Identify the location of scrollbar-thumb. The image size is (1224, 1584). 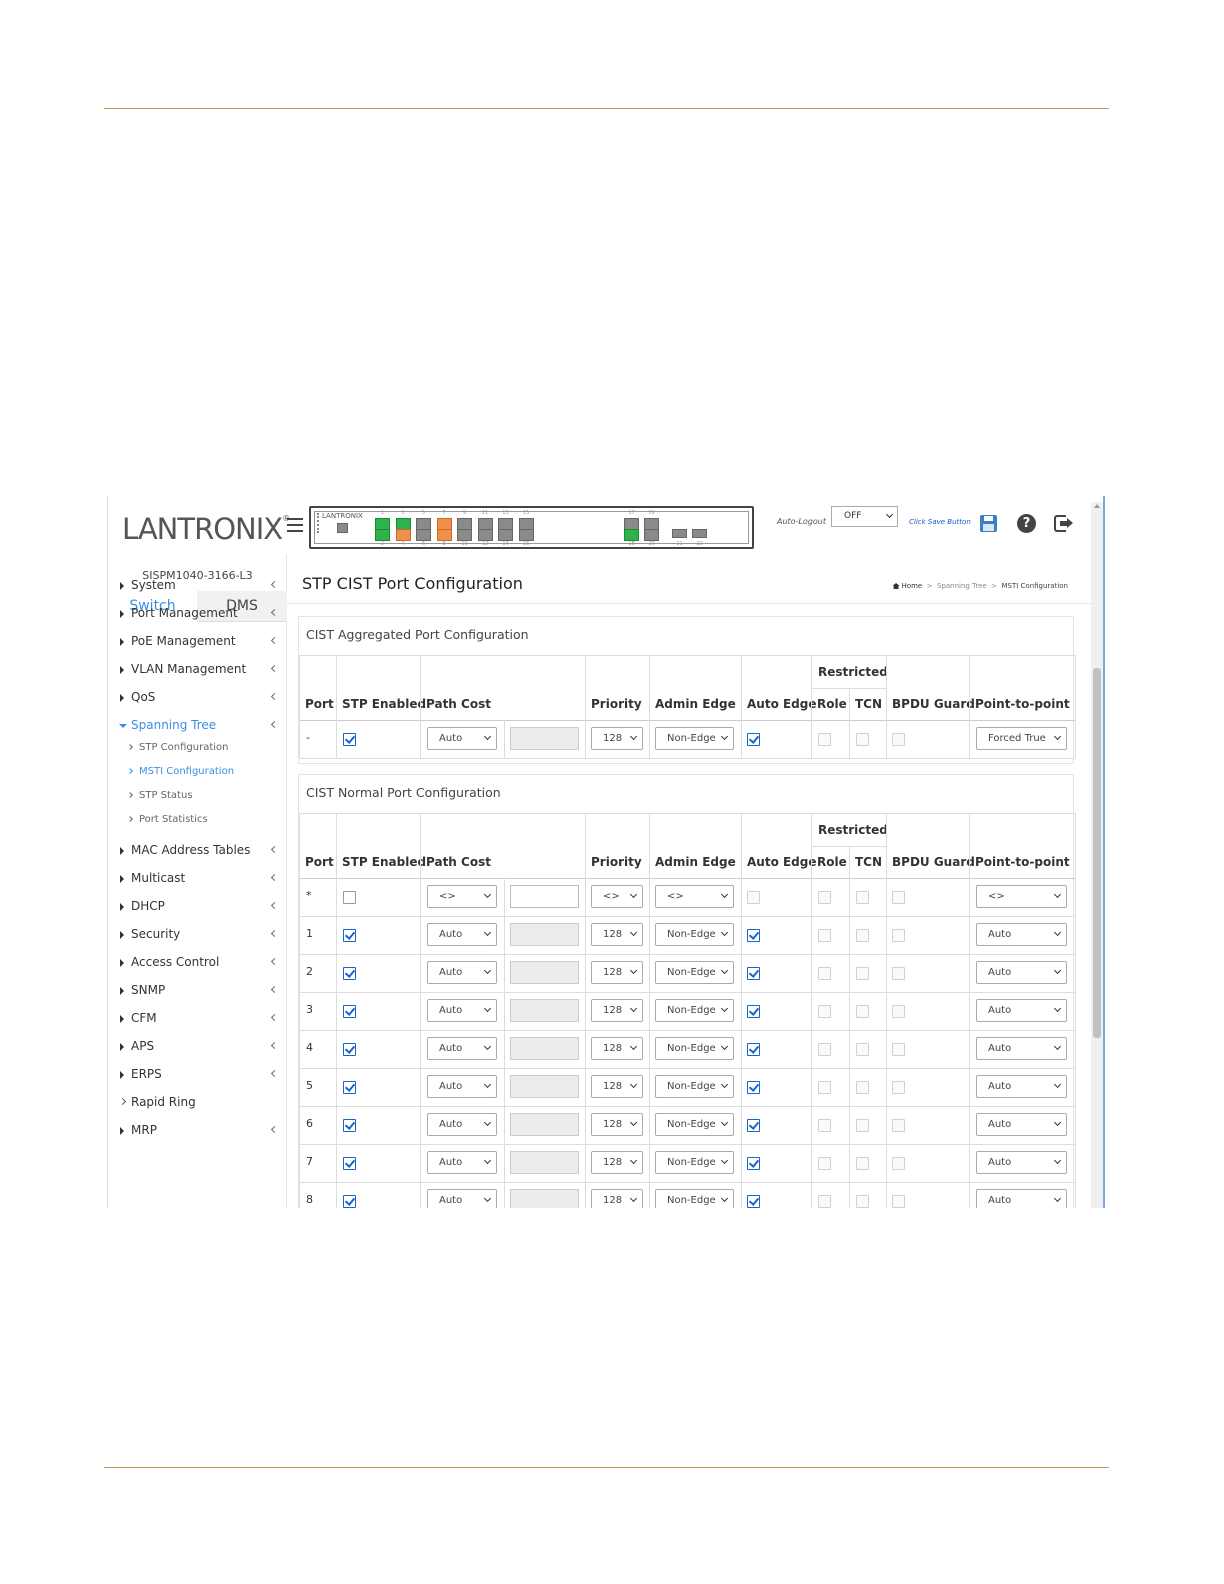
(1097, 853).